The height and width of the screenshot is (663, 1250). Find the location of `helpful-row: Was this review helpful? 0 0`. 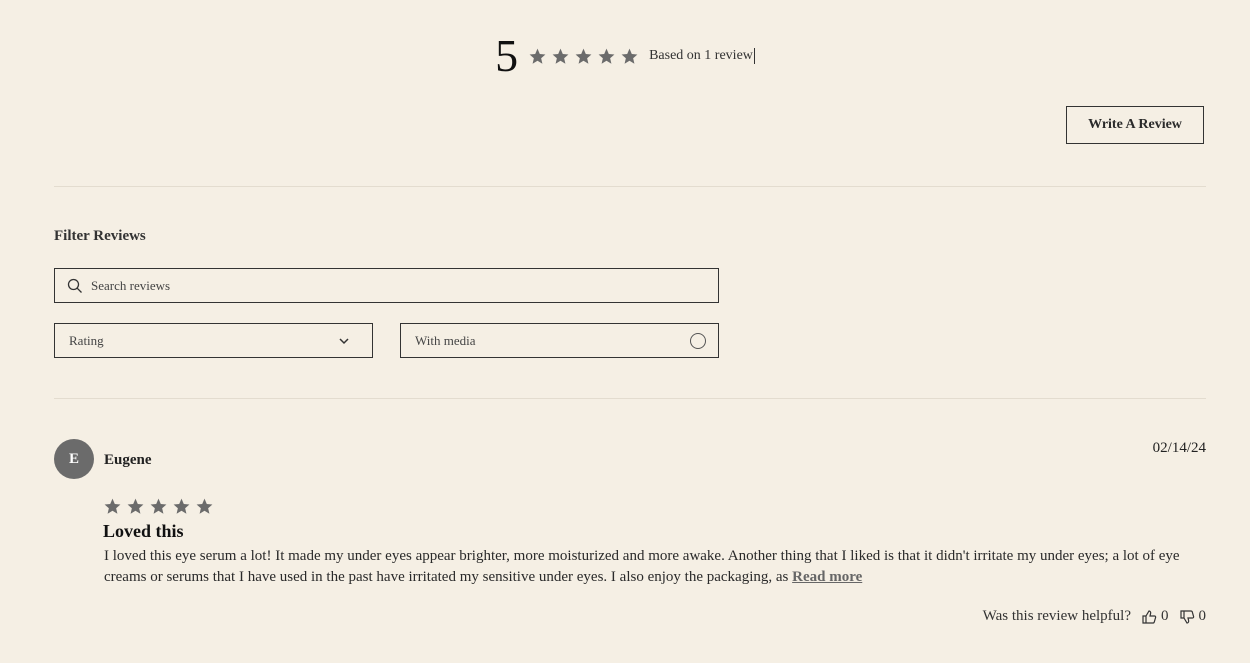

helpful-row: Was this review helpful? 0 0 is located at coordinates (1053, 616).